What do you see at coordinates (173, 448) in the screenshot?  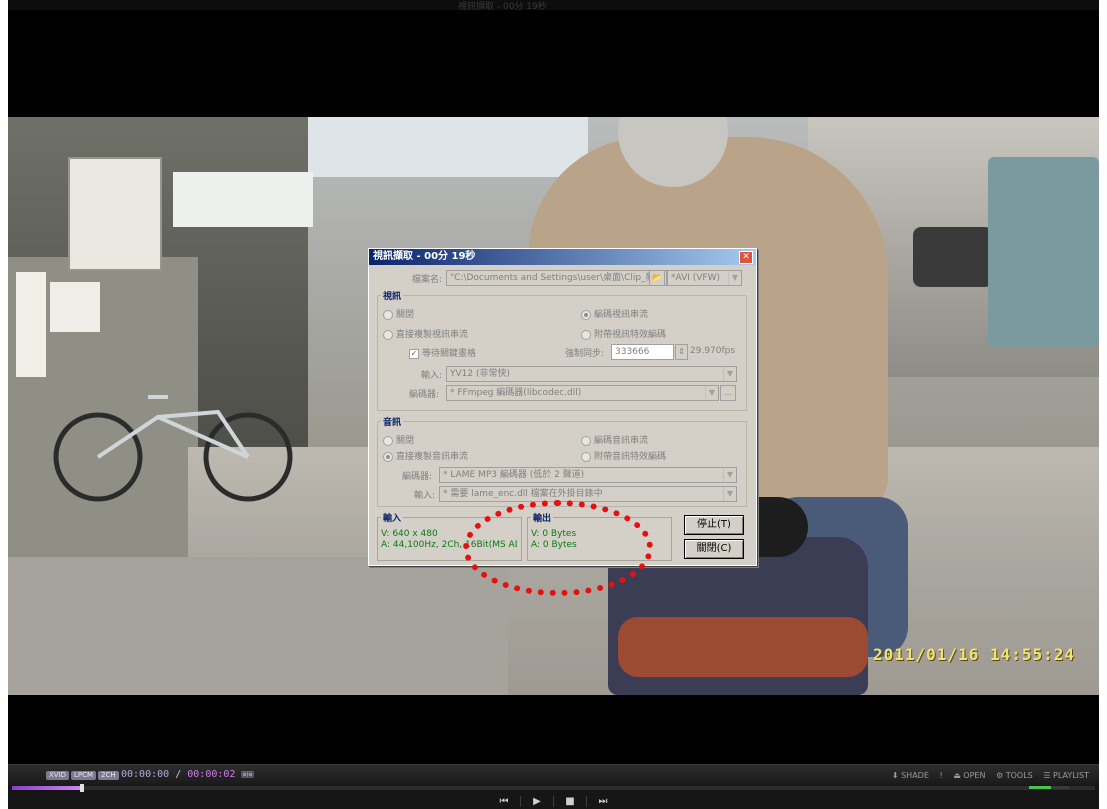 I see `video-bicycle` at bounding box center [173, 448].